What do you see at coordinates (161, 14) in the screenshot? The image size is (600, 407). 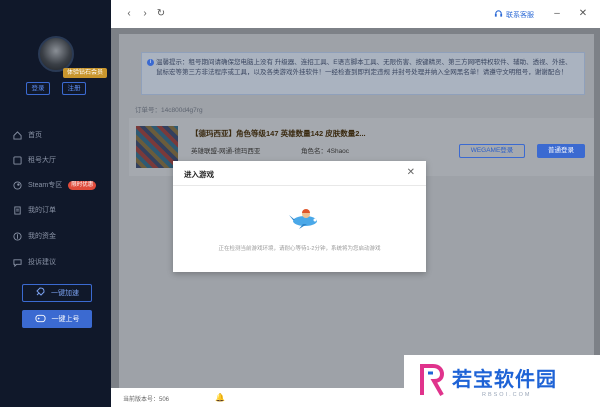 I see `refresh-icon: ↻` at bounding box center [161, 14].